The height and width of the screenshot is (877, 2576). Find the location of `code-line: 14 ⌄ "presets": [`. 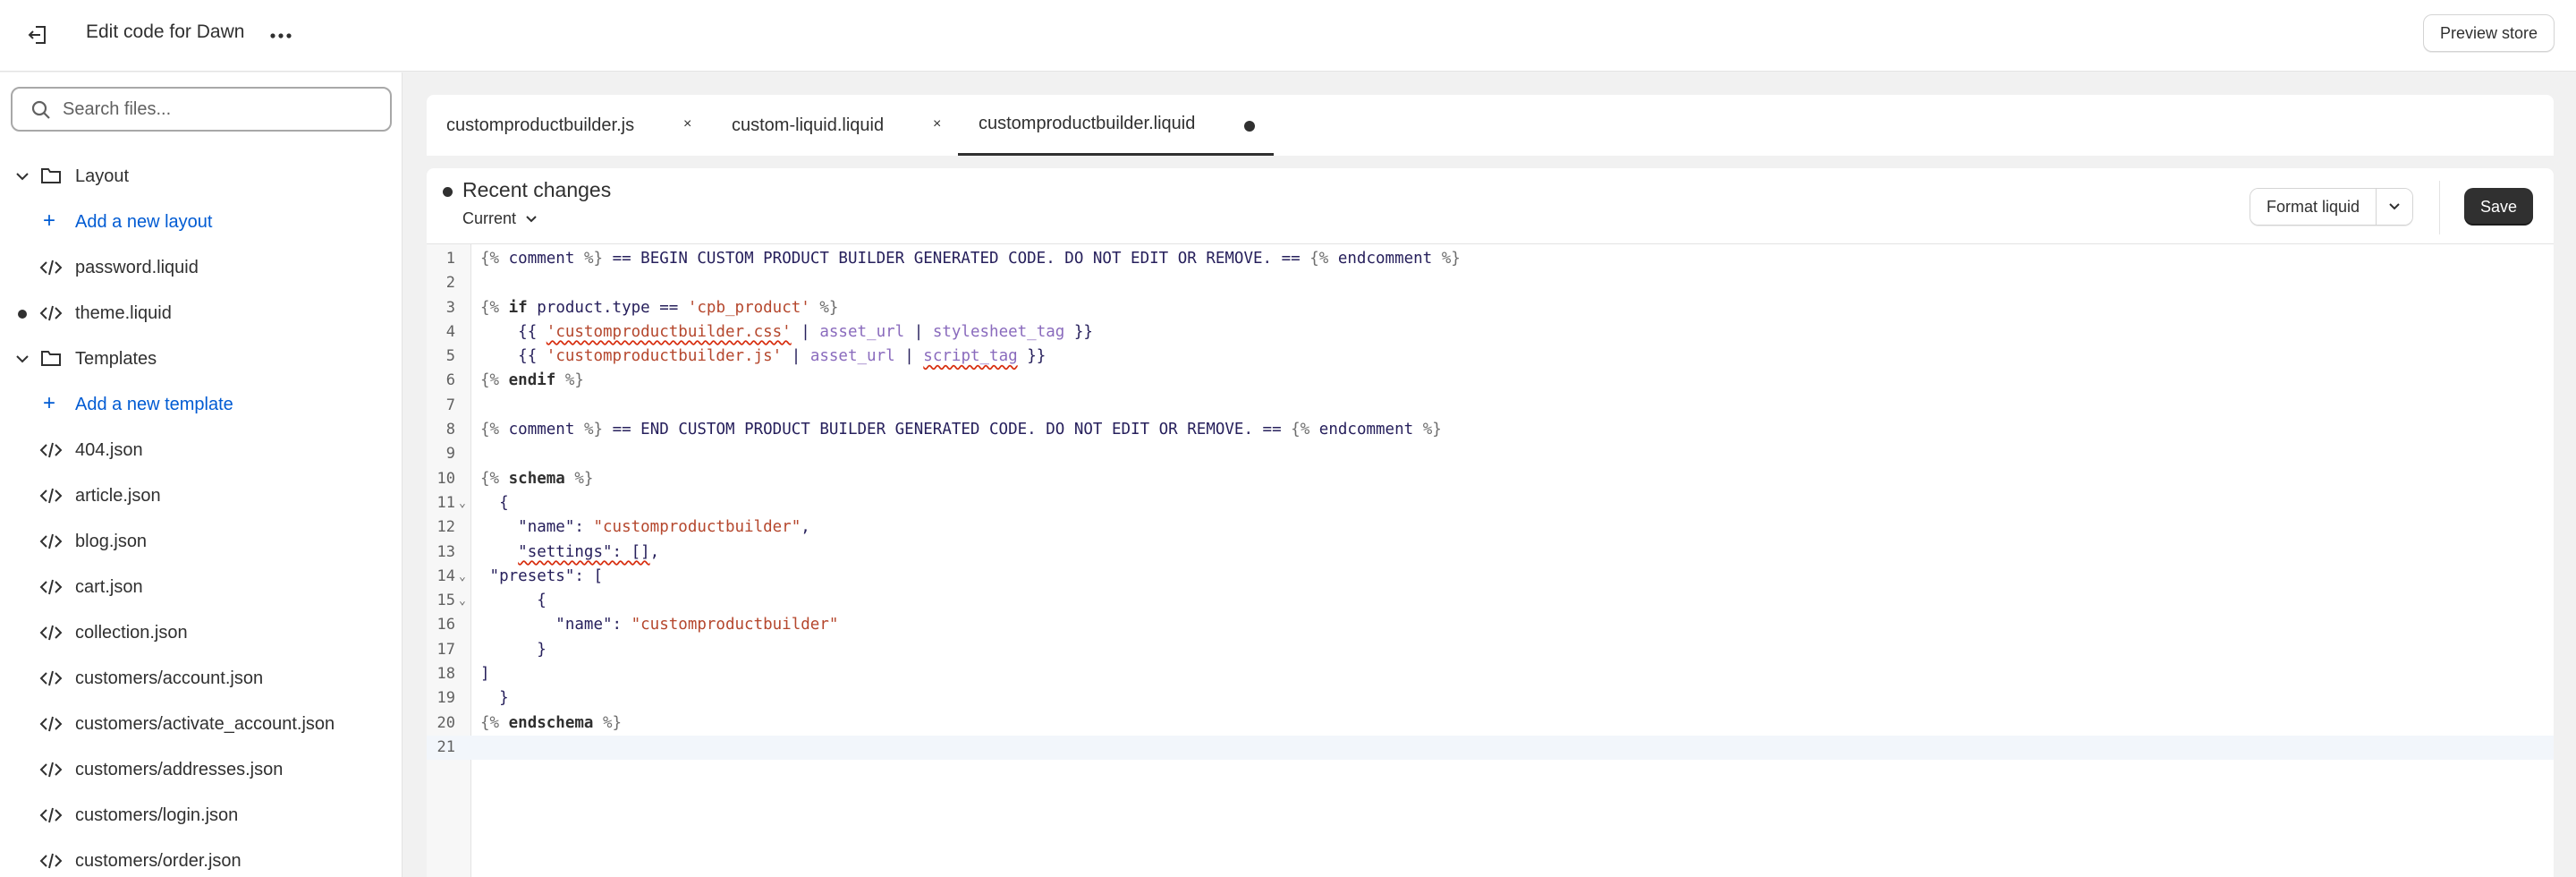

code-line: 14 ⌄ "presets": [ is located at coordinates (1490, 577).